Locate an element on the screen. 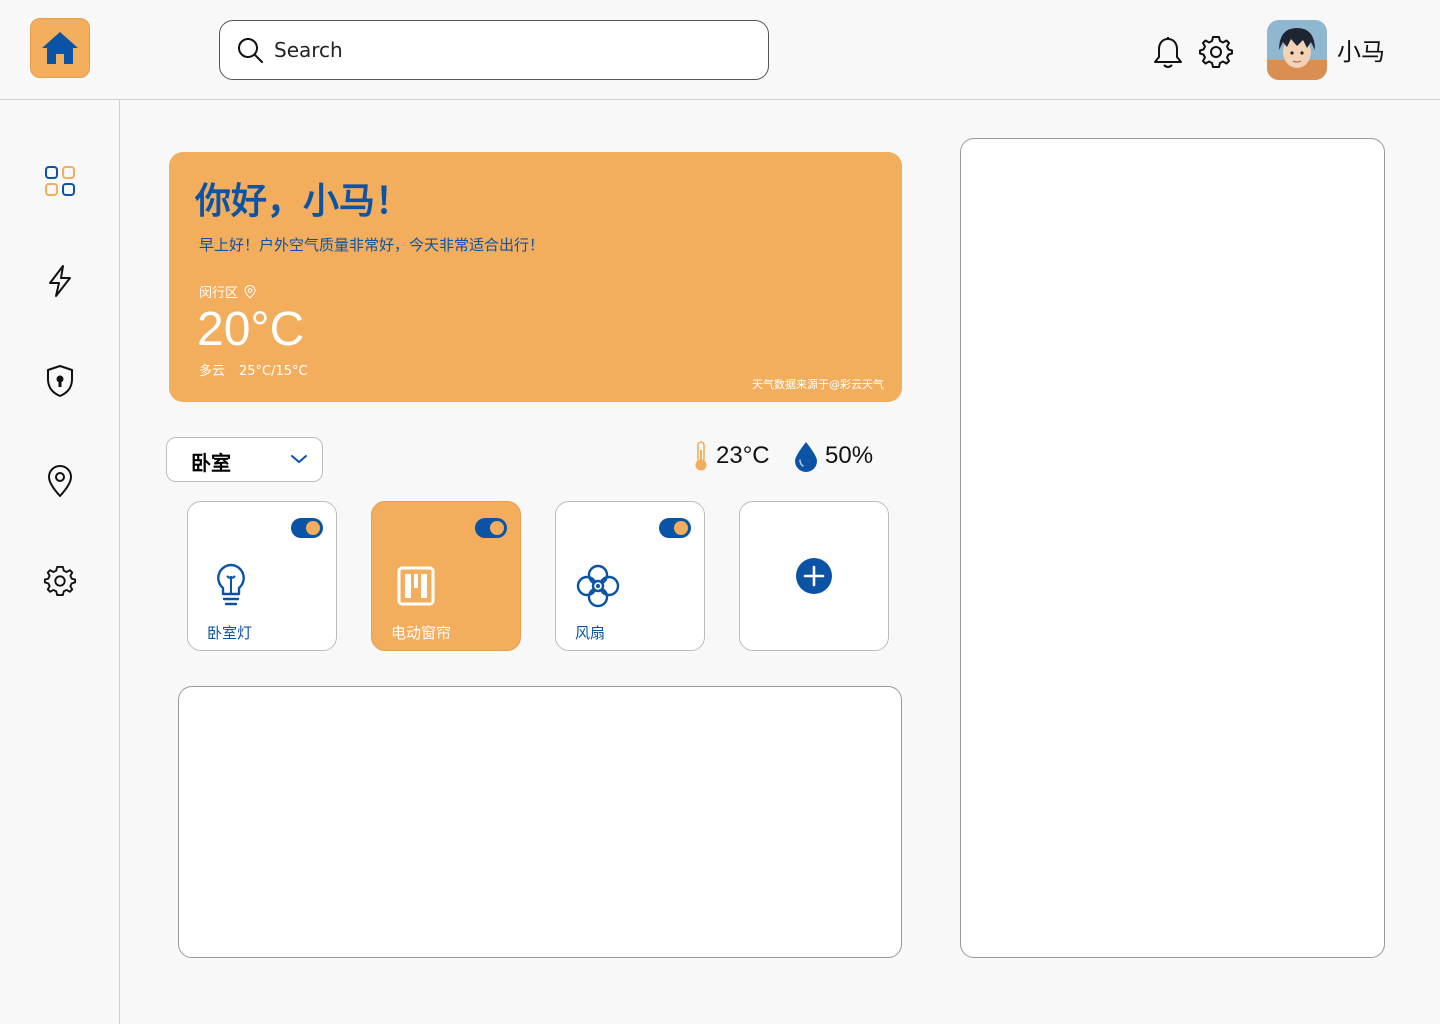 The height and width of the screenshot is (1024, 1440). notification-button is located at coordinates (1168, 53).